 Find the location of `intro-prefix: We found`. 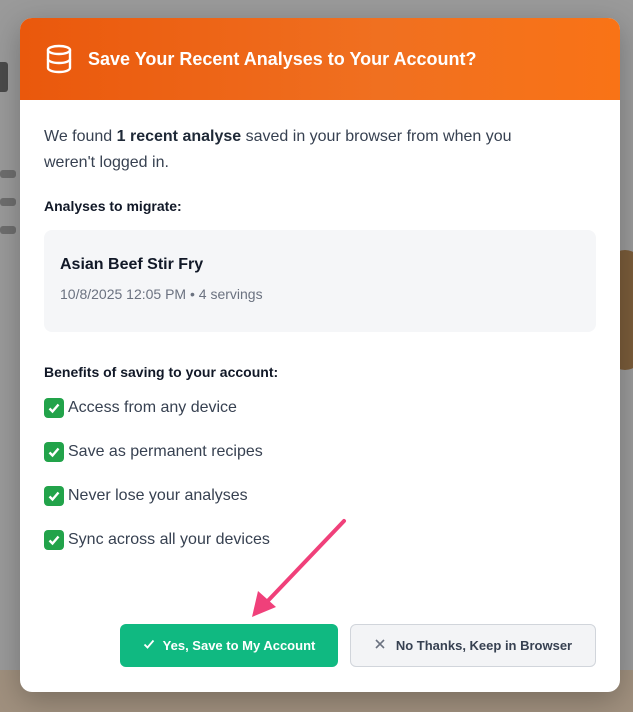

intro-prefix: We found is located at coordinates (80, 136).